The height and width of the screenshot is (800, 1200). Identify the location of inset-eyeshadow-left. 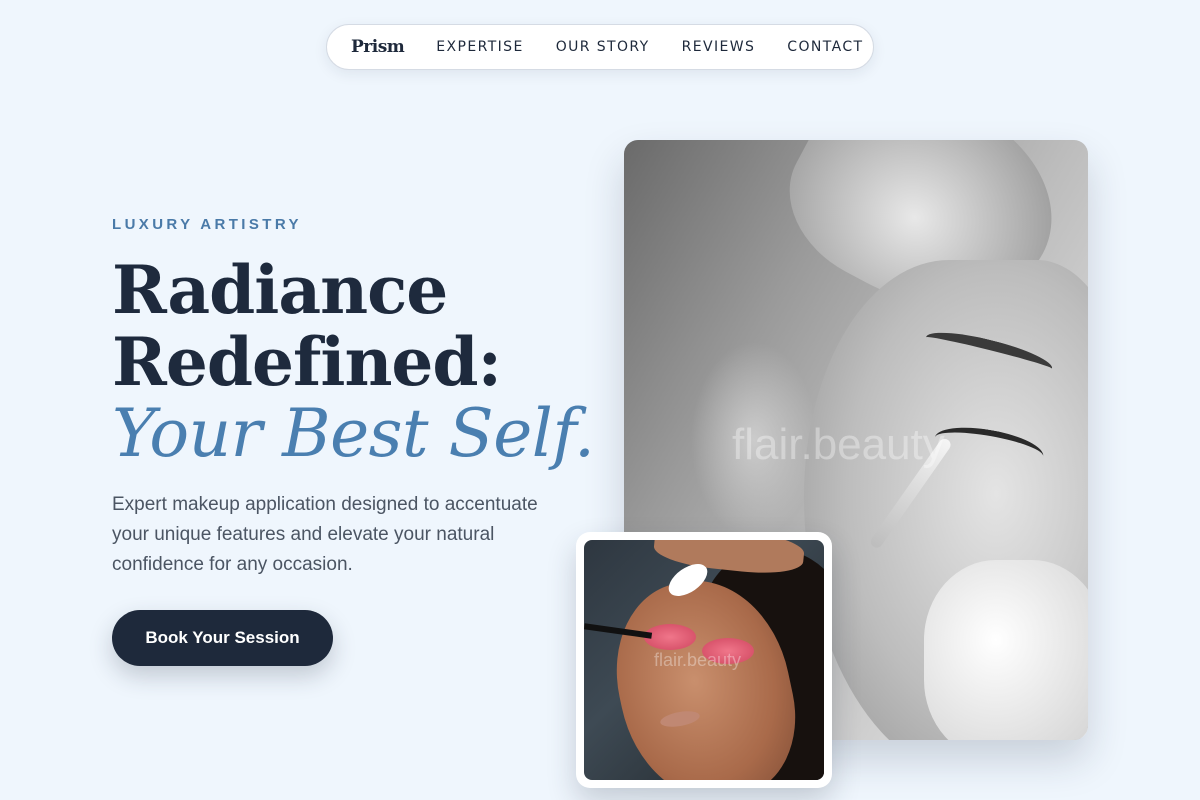
(670, 637).